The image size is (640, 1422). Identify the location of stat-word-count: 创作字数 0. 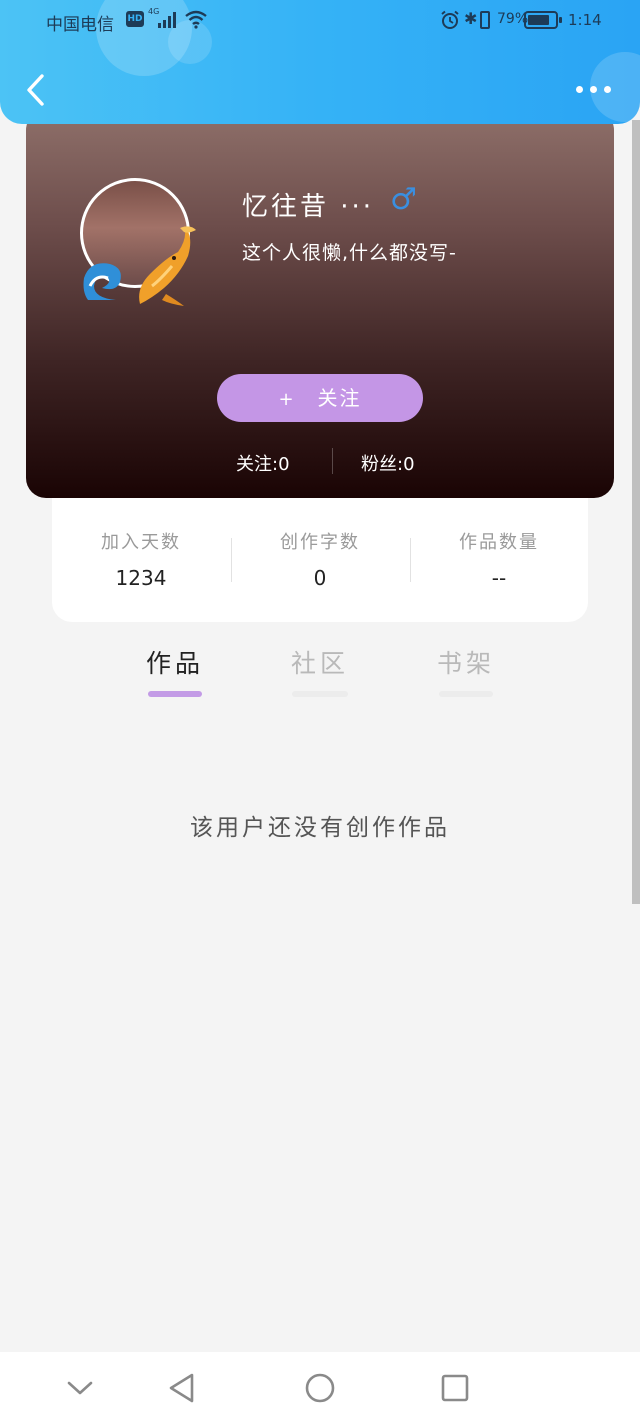
(320, 559).